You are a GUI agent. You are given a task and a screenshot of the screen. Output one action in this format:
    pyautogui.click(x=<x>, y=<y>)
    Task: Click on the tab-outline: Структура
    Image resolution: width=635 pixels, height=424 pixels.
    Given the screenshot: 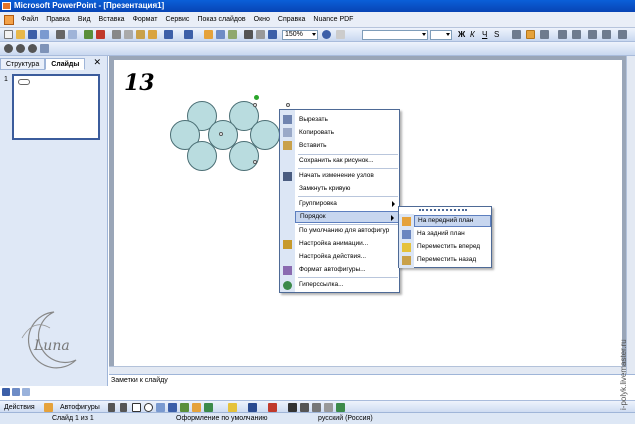 What is the action you would take?
    pyautogui.click(x=23, y=64)
    